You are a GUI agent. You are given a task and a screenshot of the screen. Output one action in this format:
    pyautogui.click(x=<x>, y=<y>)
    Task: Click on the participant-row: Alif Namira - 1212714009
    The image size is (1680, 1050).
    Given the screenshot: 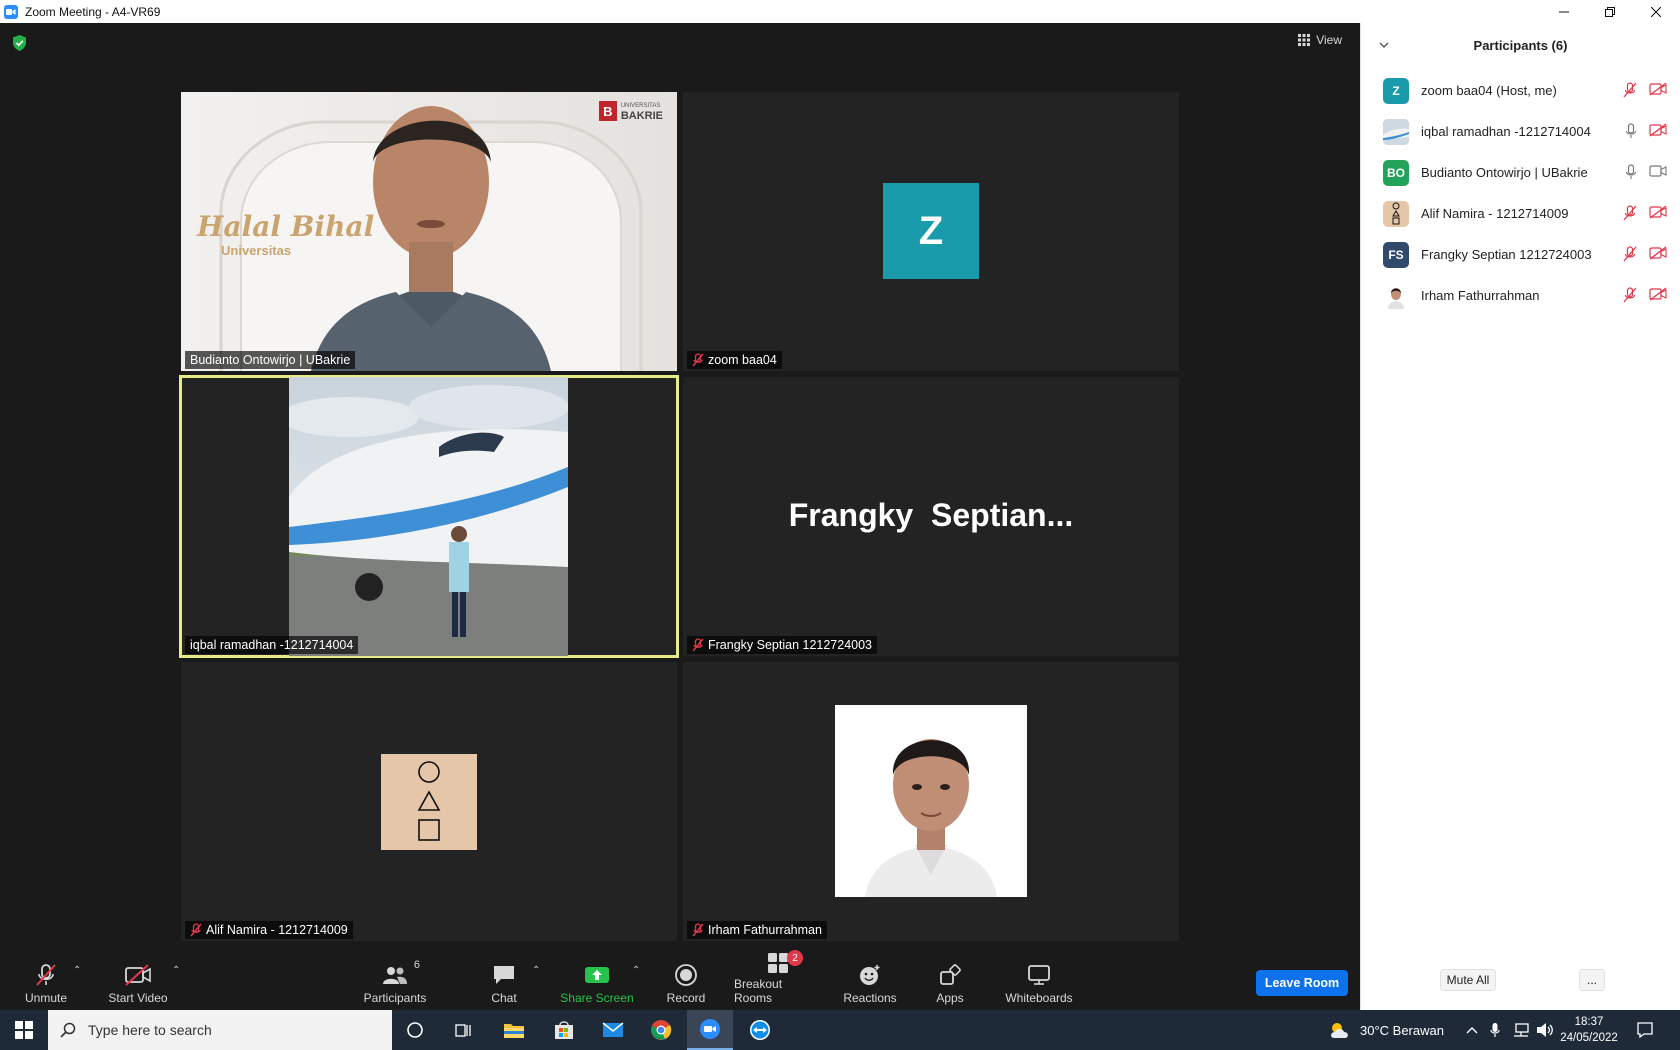 What is the action you would take?
    pyautogui.click(x=1520, y=213)
    